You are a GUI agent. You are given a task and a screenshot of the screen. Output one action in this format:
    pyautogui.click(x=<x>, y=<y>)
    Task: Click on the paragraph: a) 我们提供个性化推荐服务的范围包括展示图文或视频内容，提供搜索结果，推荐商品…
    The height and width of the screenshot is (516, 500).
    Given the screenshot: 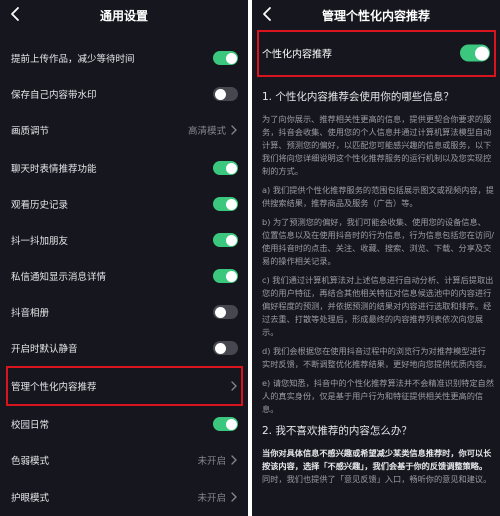 What is the action you would take?
    pyautogui.click(x=378, y=196)
    